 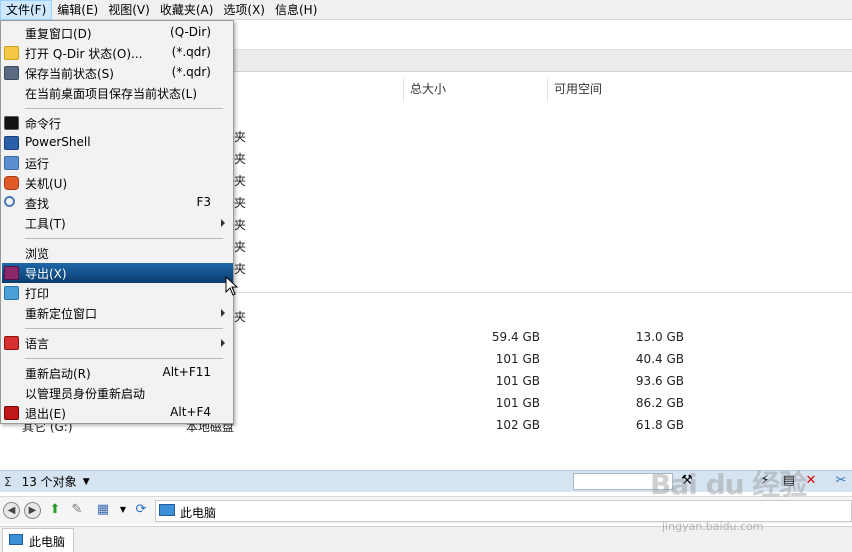 What do you see at coordinates (296, 10) in the screenshot?
I see `menu-info: 信息(H)` at bounding box center [296, 10].